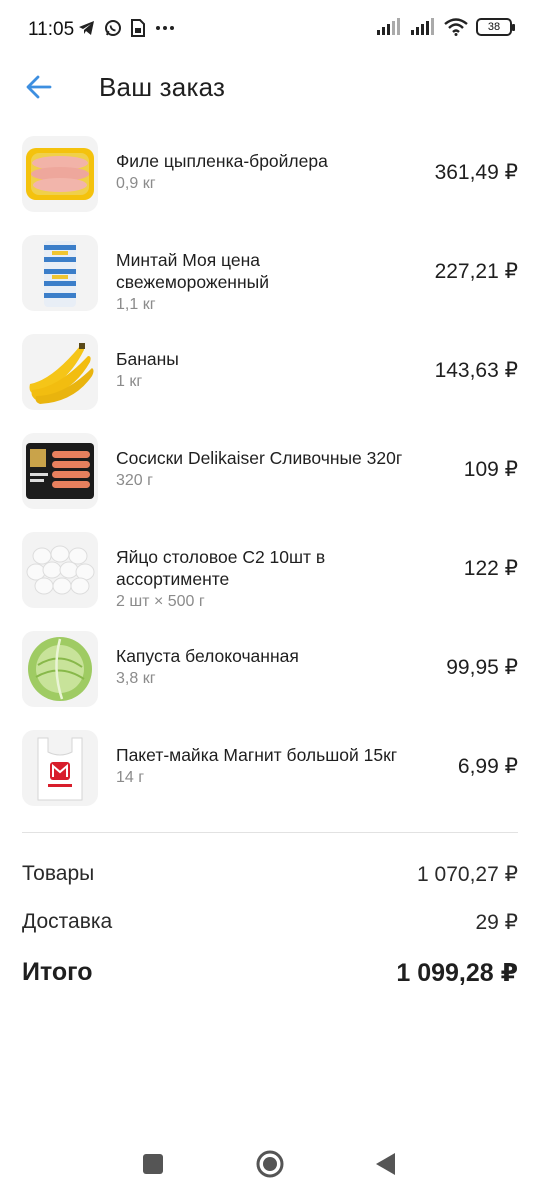  I want to click on divider, so click(270, 832).